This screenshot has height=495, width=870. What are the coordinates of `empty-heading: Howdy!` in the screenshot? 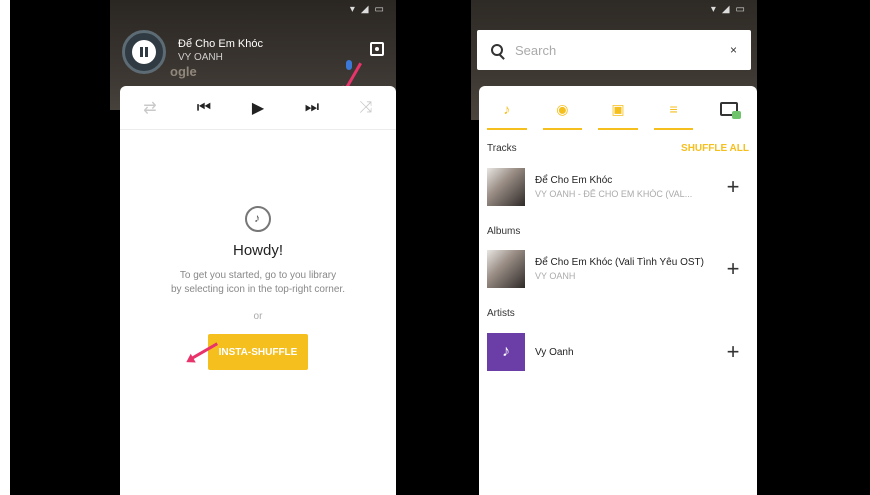 It's located at (258, 250).